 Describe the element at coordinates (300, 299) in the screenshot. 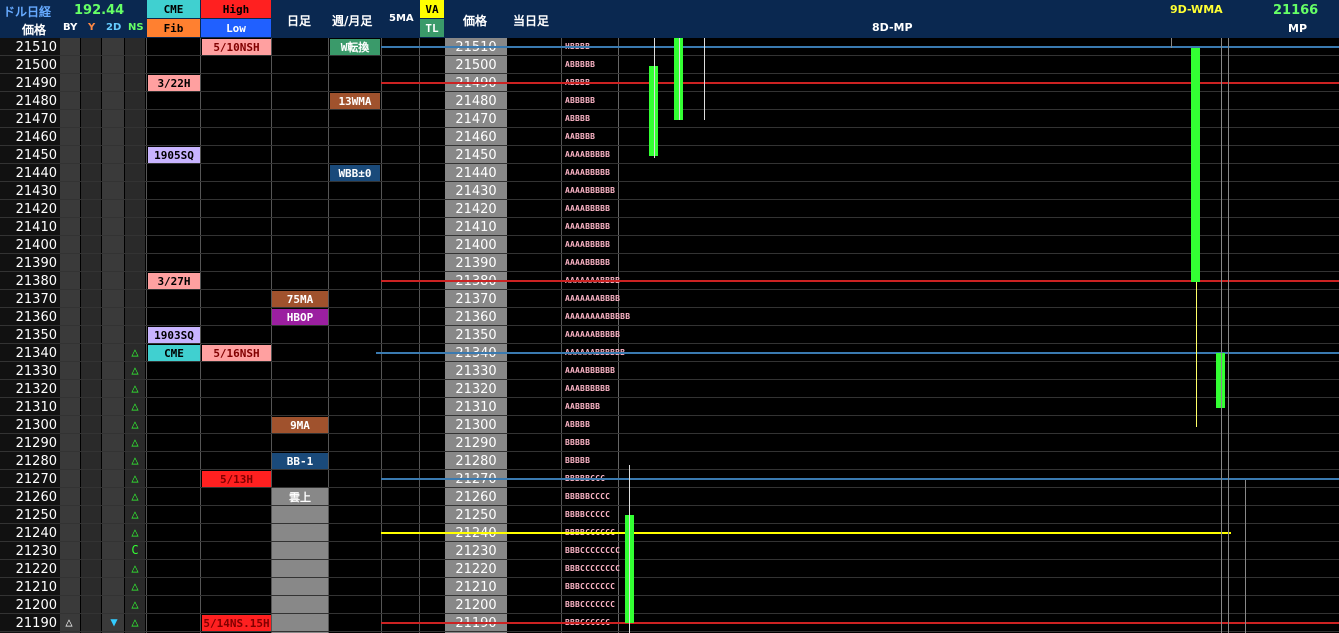

I see `level-label: 75MA` at that location.